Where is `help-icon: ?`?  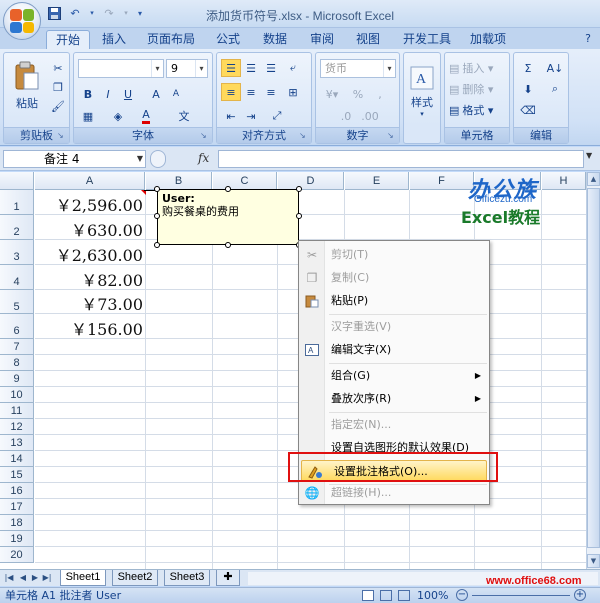 help-icon: ? is located at coordinates (588, 39).